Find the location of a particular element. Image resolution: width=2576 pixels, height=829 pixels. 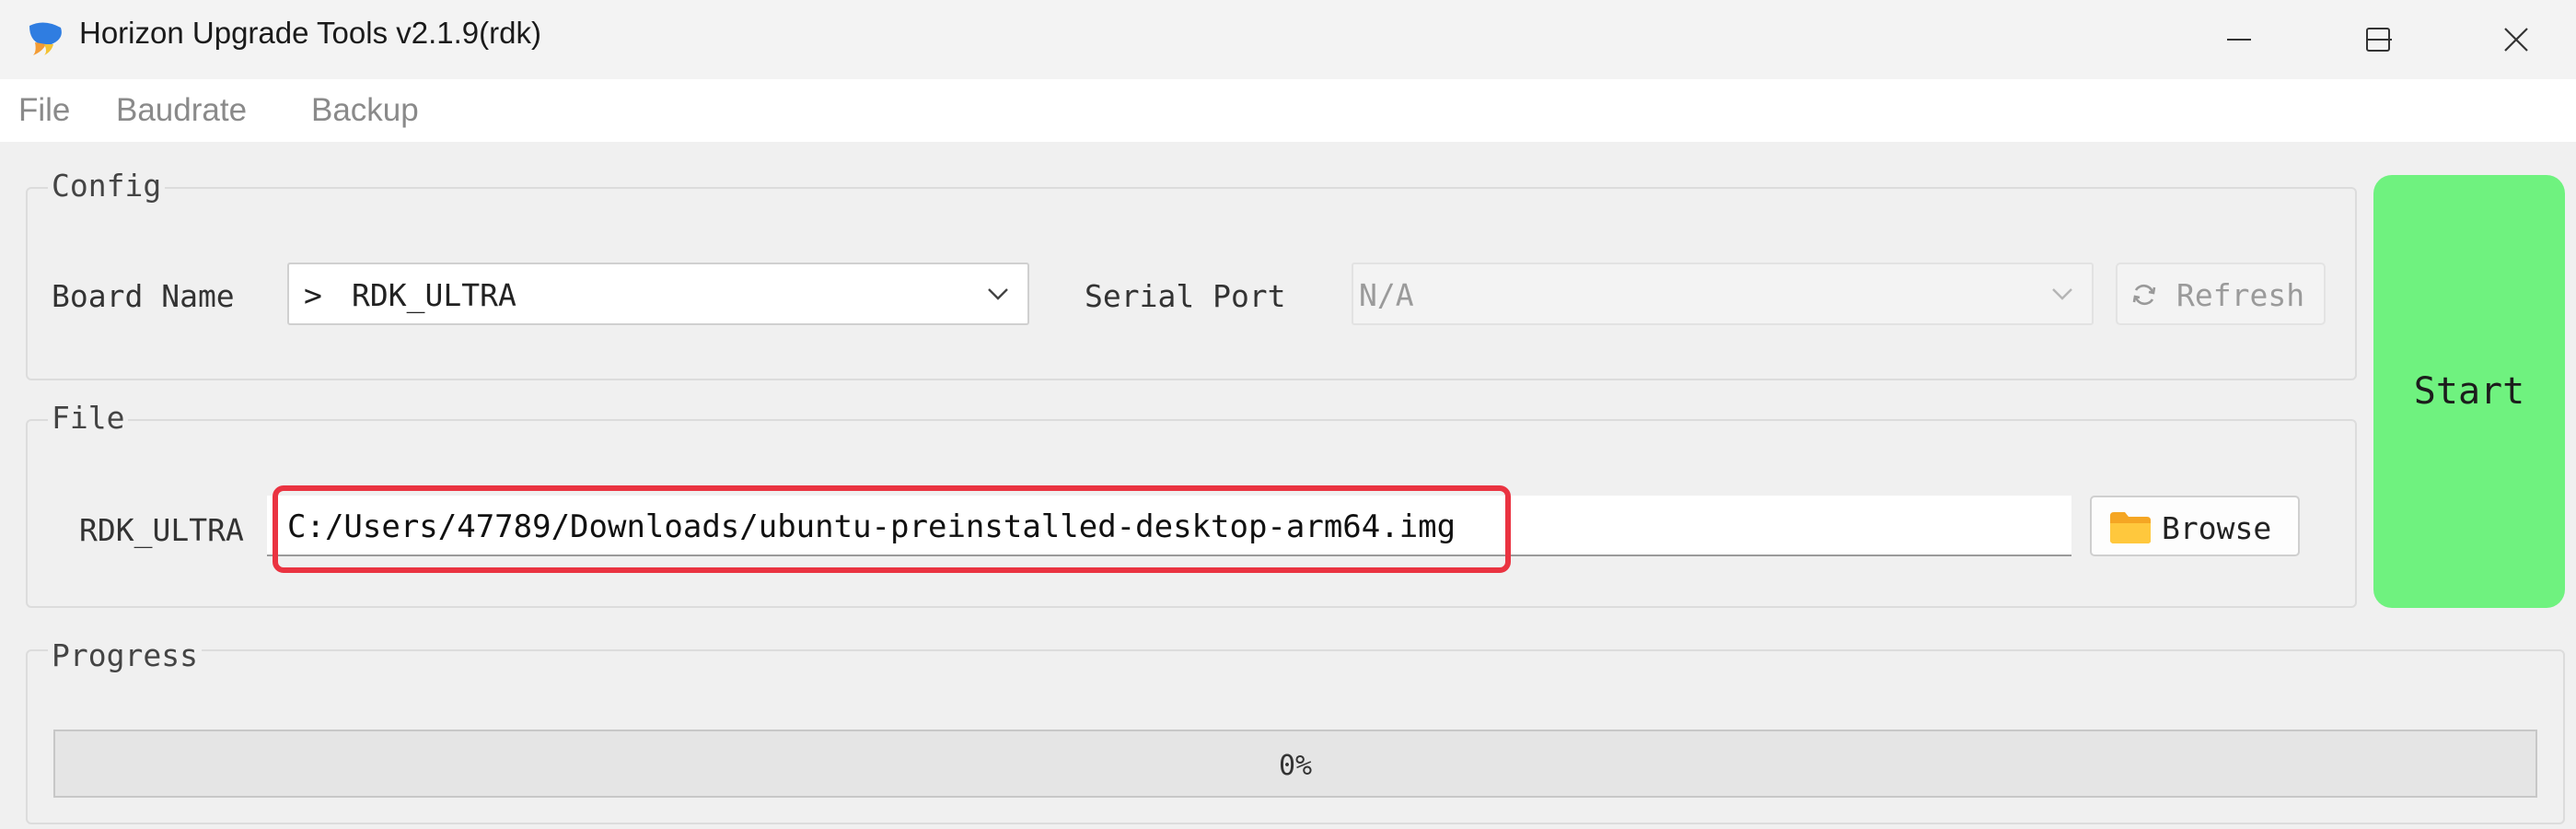

minimize-icon is located at coordinates (2239, 40).